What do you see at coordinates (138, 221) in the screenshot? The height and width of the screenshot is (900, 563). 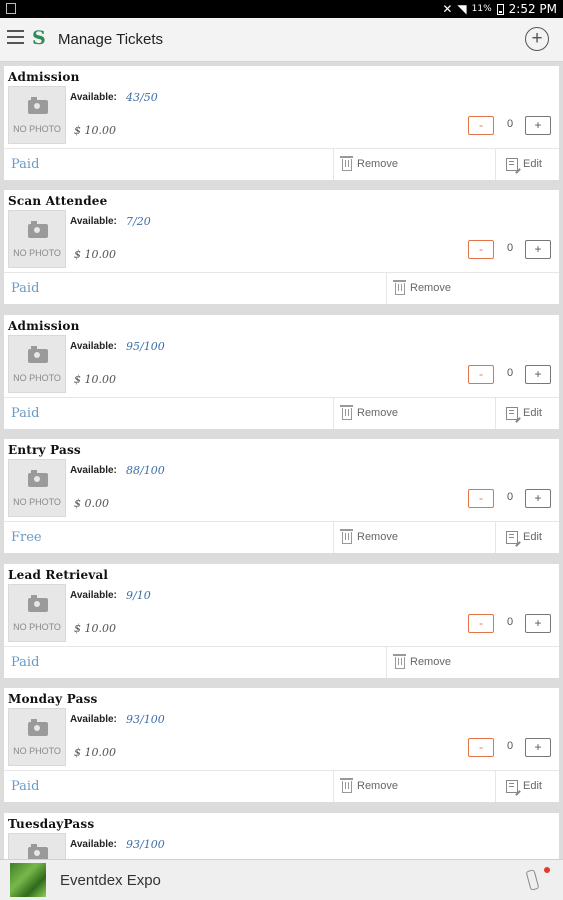 I see `available-value: 7/20` at bounding box center [138, 221].